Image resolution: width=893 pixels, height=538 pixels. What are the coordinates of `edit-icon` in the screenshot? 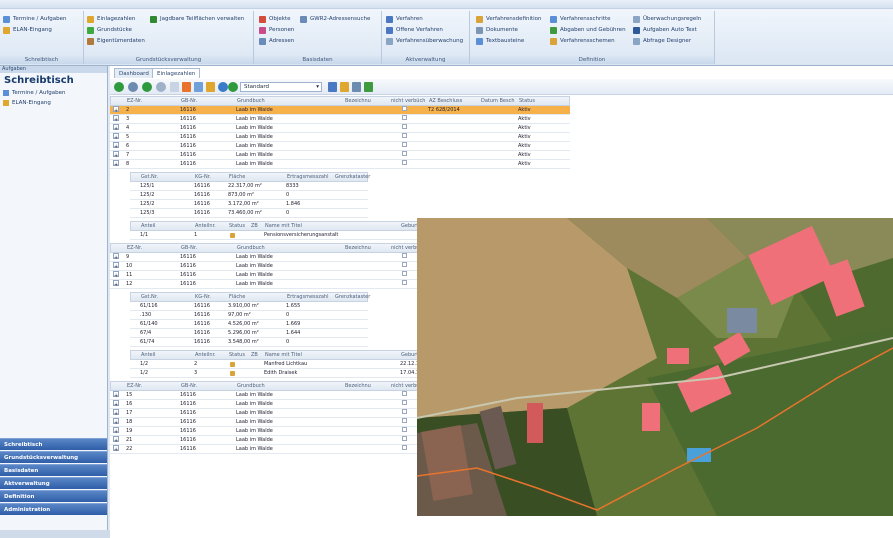 It's located at (133, 87).